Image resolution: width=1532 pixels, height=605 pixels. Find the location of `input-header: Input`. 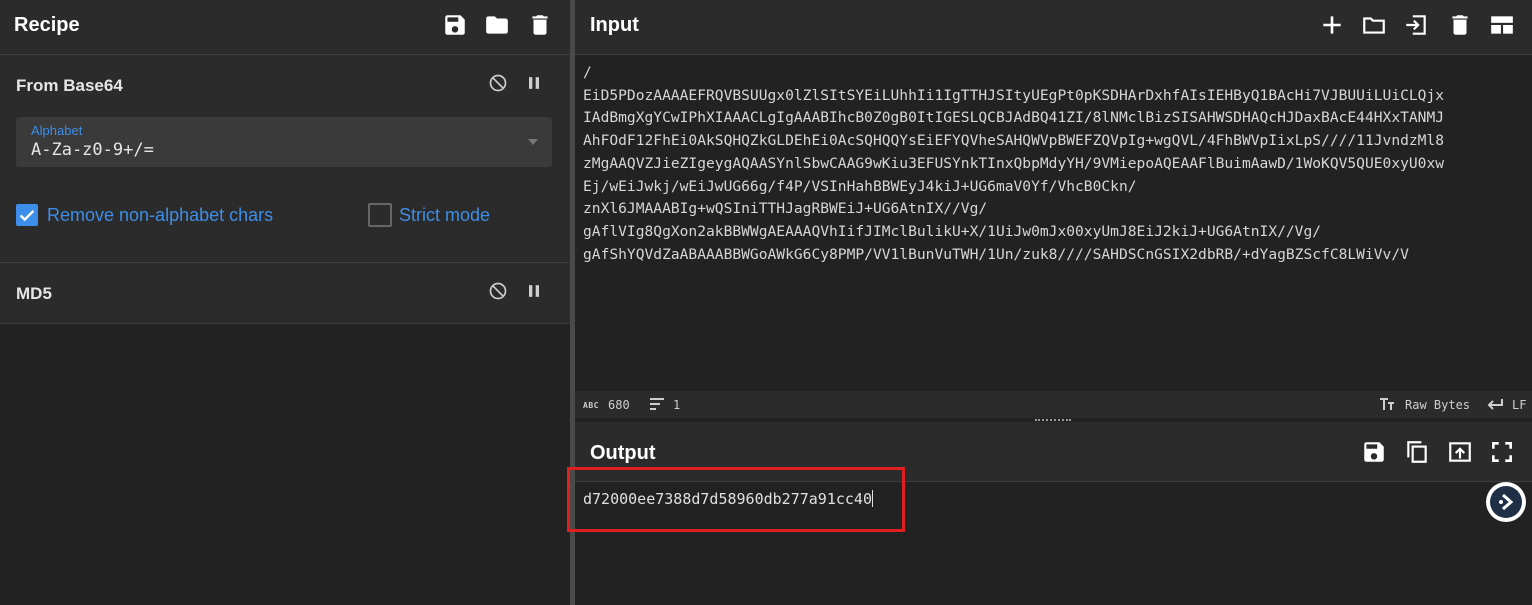

input-header: Input is located at coordinates (1053, 27).